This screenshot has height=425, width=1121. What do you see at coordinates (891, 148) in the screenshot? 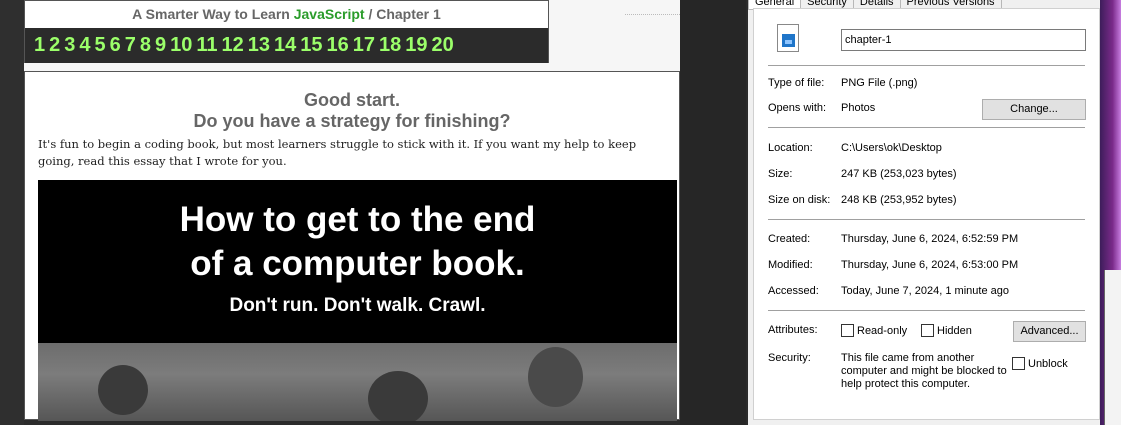
I see `location-value: C:\Users\ok\Desktop` at bounding box center [891, 148].